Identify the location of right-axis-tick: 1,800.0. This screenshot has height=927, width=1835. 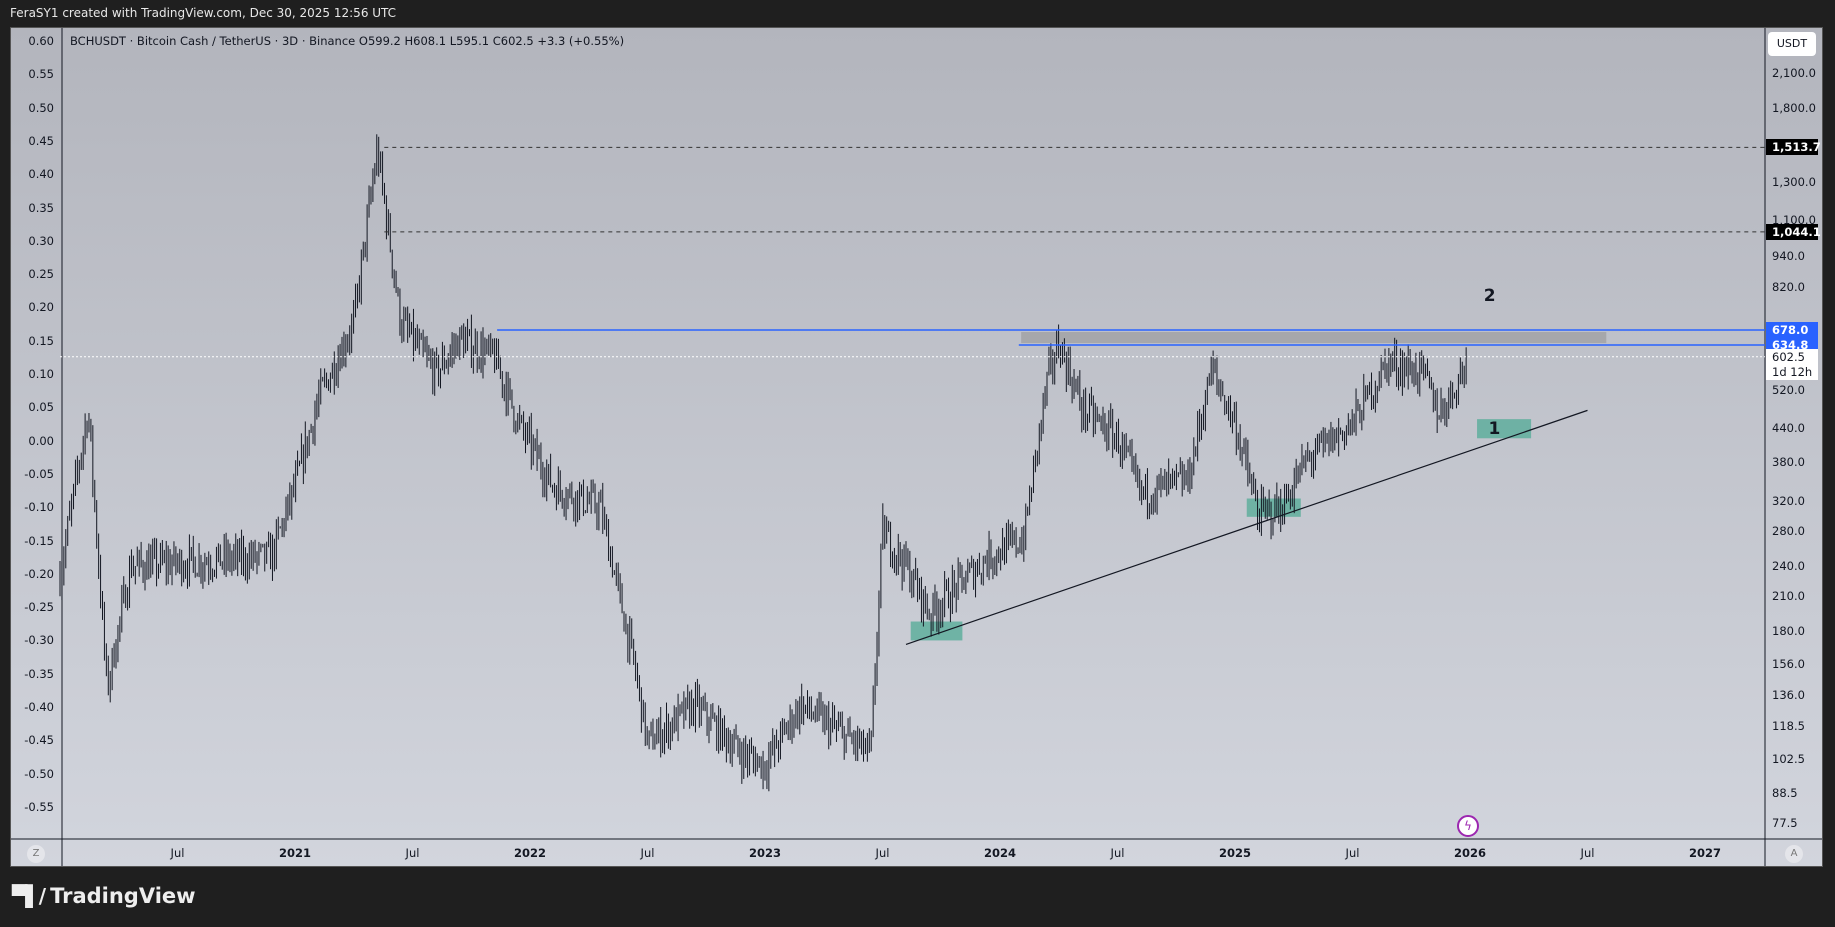
(1794, 108).